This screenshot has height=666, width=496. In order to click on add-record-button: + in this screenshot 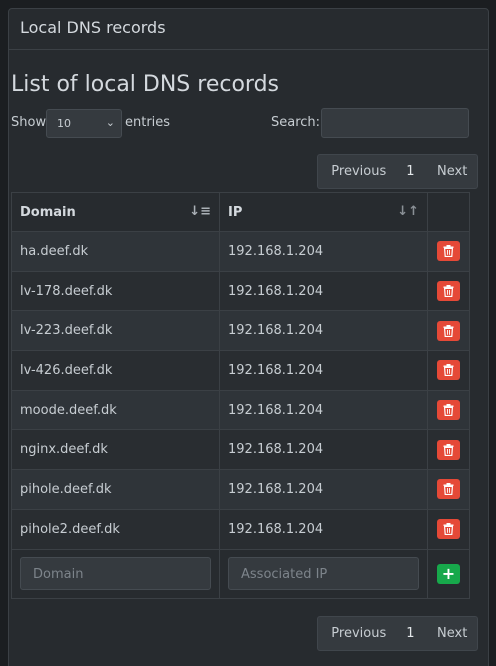, I will do `click(448, 573)`.